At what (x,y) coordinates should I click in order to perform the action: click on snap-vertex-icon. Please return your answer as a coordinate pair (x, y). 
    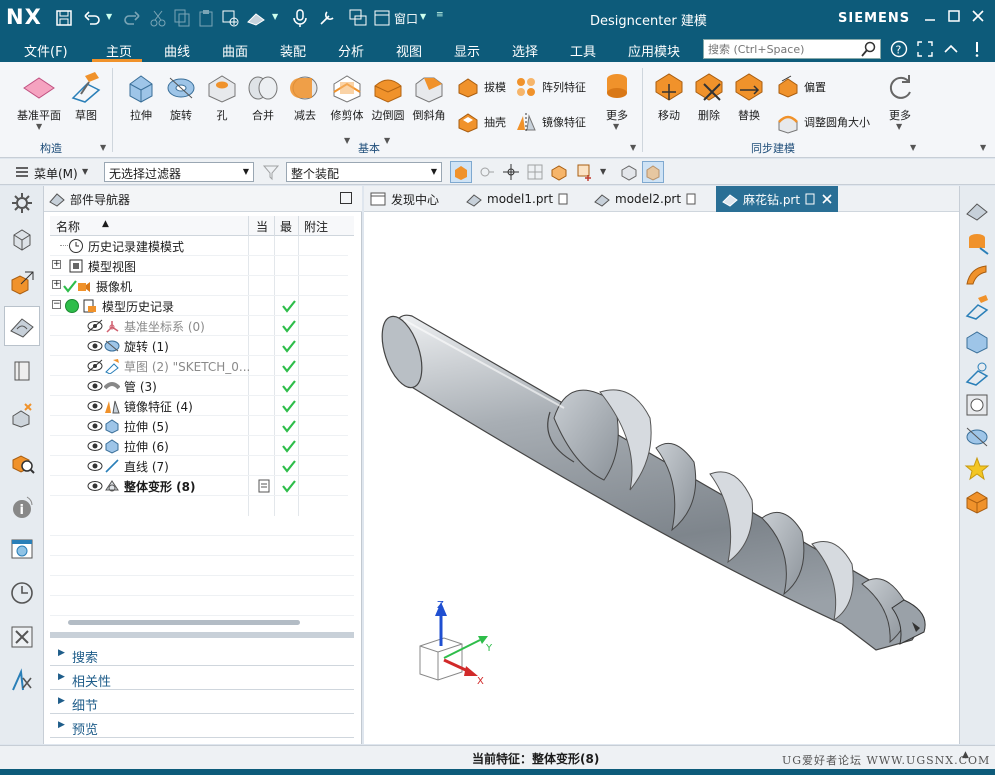
    Looking at the image, I should click on (511, 172).